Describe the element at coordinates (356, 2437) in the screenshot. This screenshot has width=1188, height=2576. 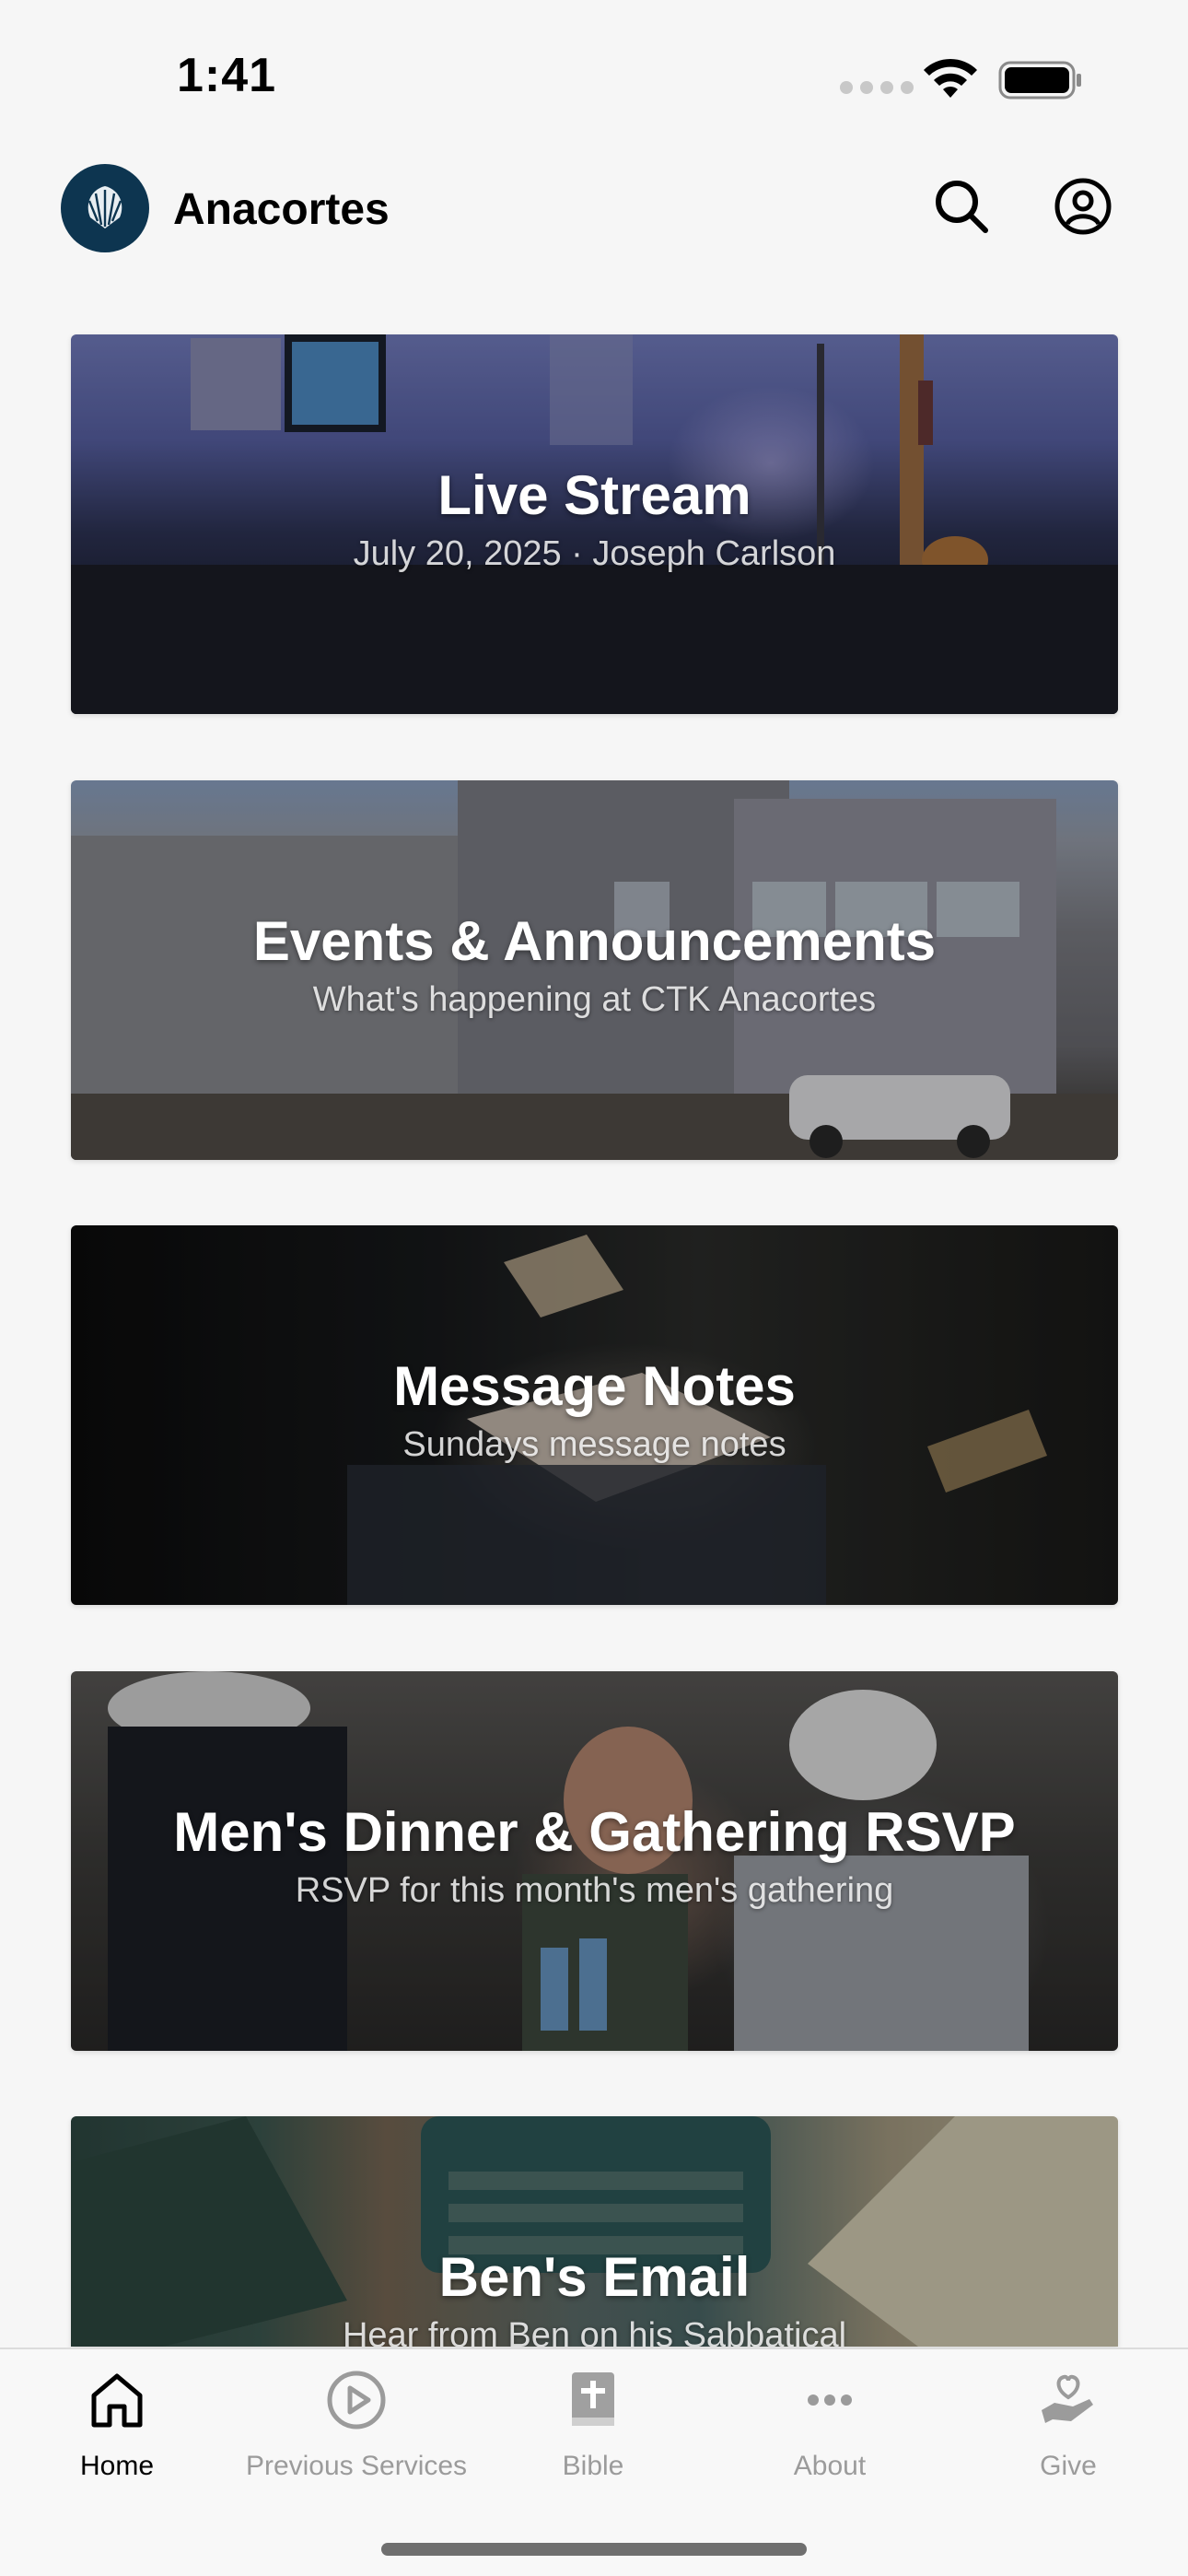
I see `tab-previous-services: Previous Services` at that location.